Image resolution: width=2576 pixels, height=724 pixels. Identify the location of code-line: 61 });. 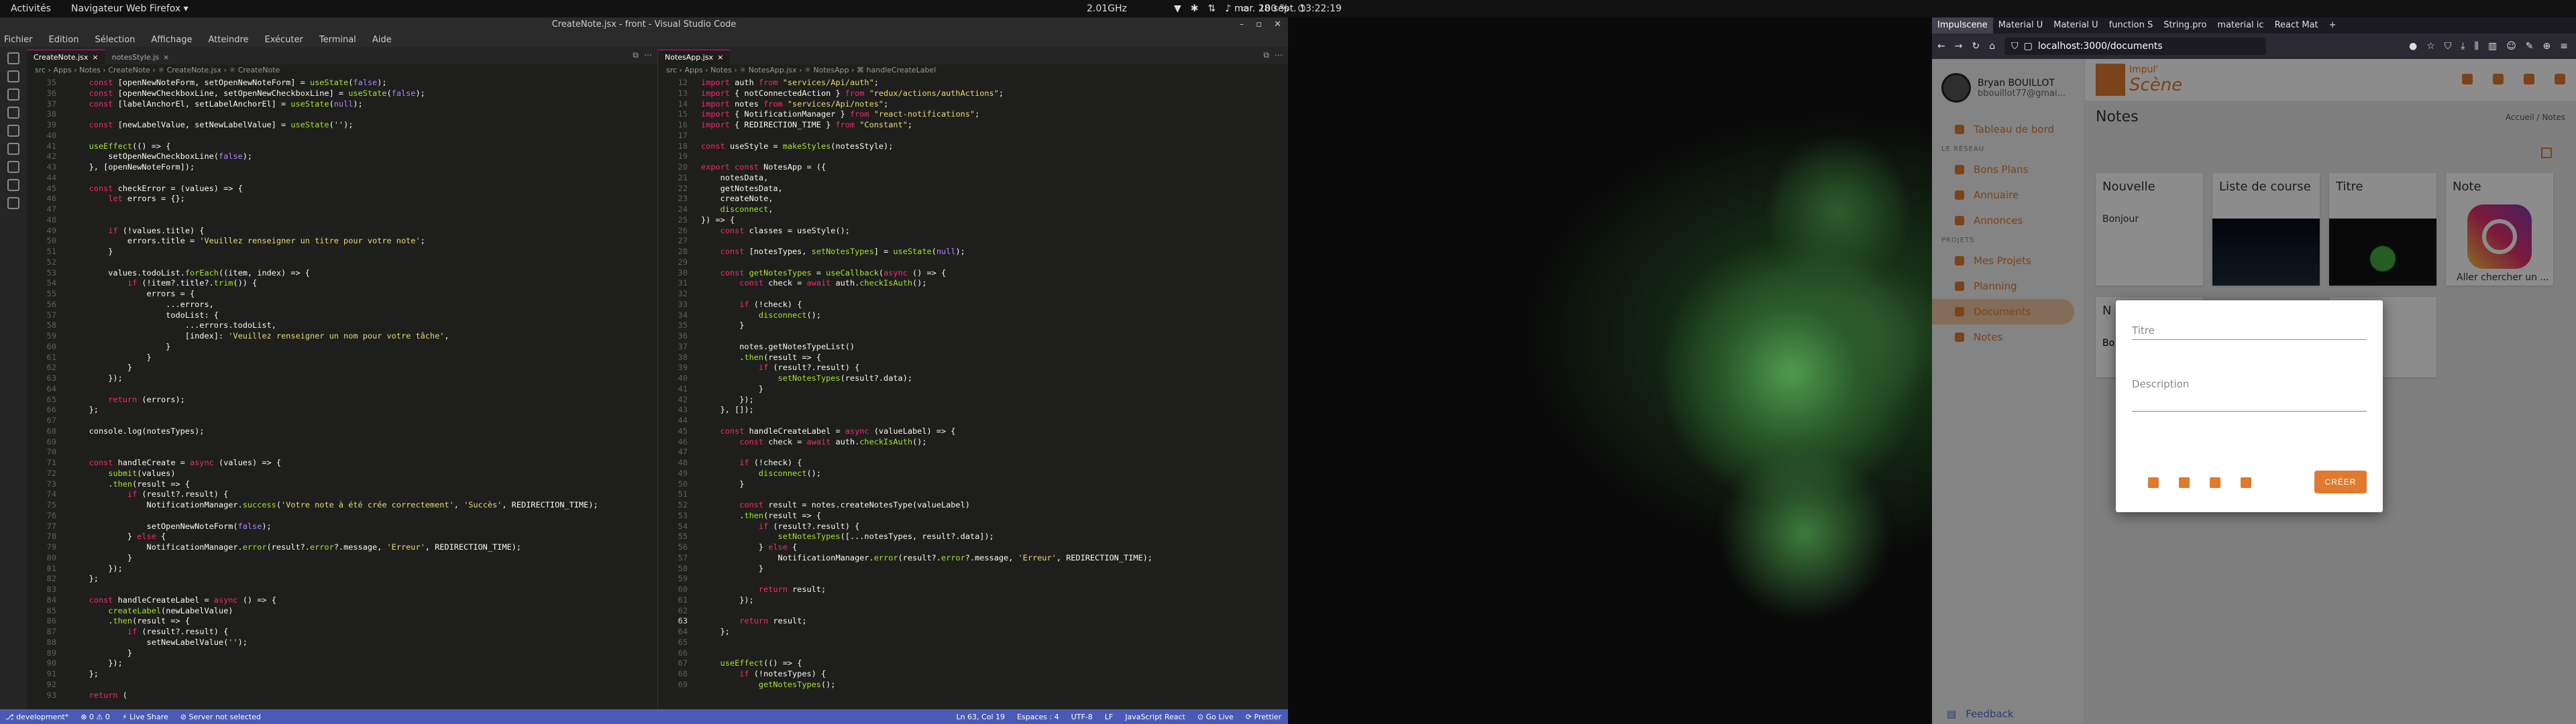
(973, 600).